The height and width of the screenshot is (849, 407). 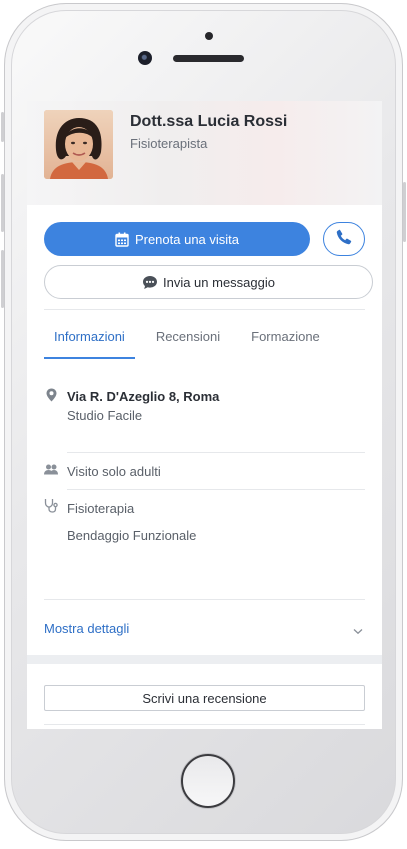 I want to click on home-button, so click(x=208, y=781).